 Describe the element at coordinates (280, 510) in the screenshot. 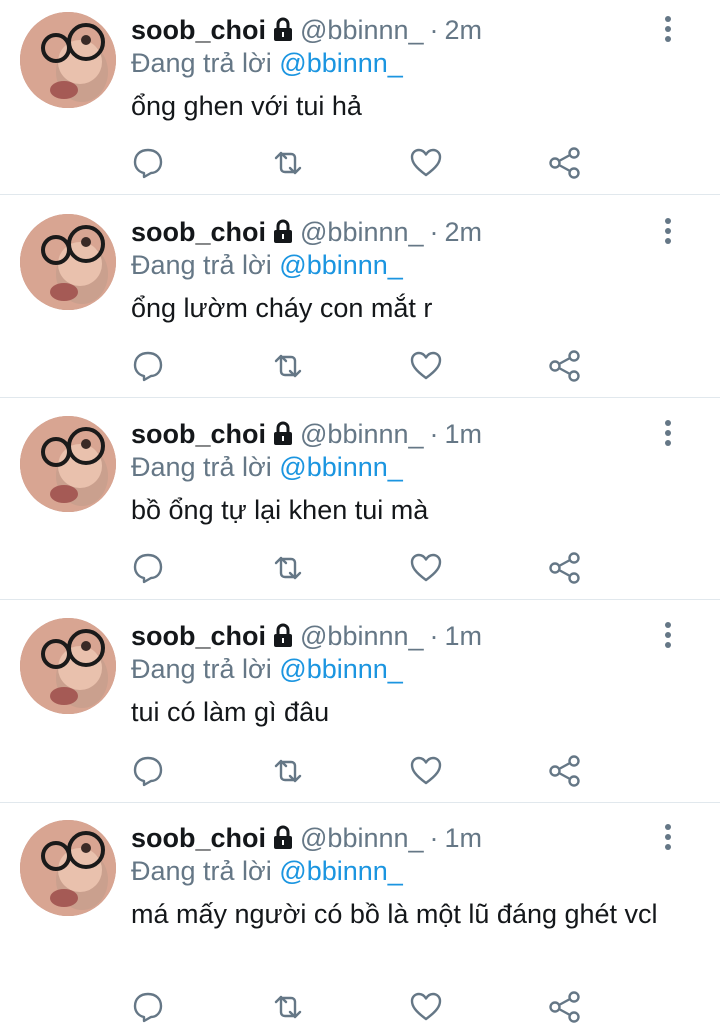

I see `tweet-text: bồ ổng tự lại khen tui mà` at that location.